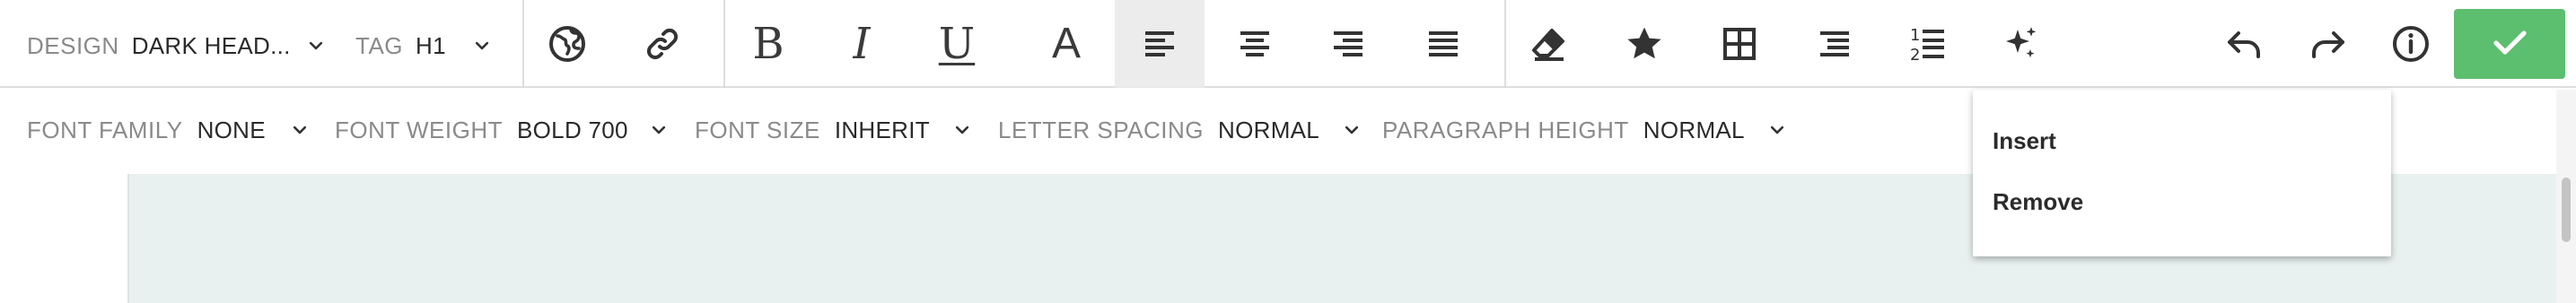 The height and width of the screenshot is (303, 2576). I want to click on eraser-icon, so click(1549, 43).